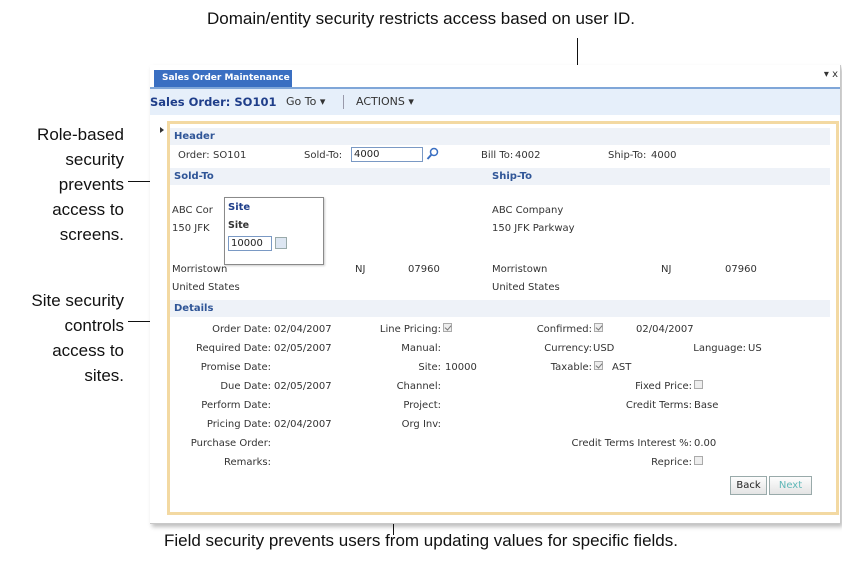  I want to click on due-date-value: 02/05/2007, so click(303, 386).